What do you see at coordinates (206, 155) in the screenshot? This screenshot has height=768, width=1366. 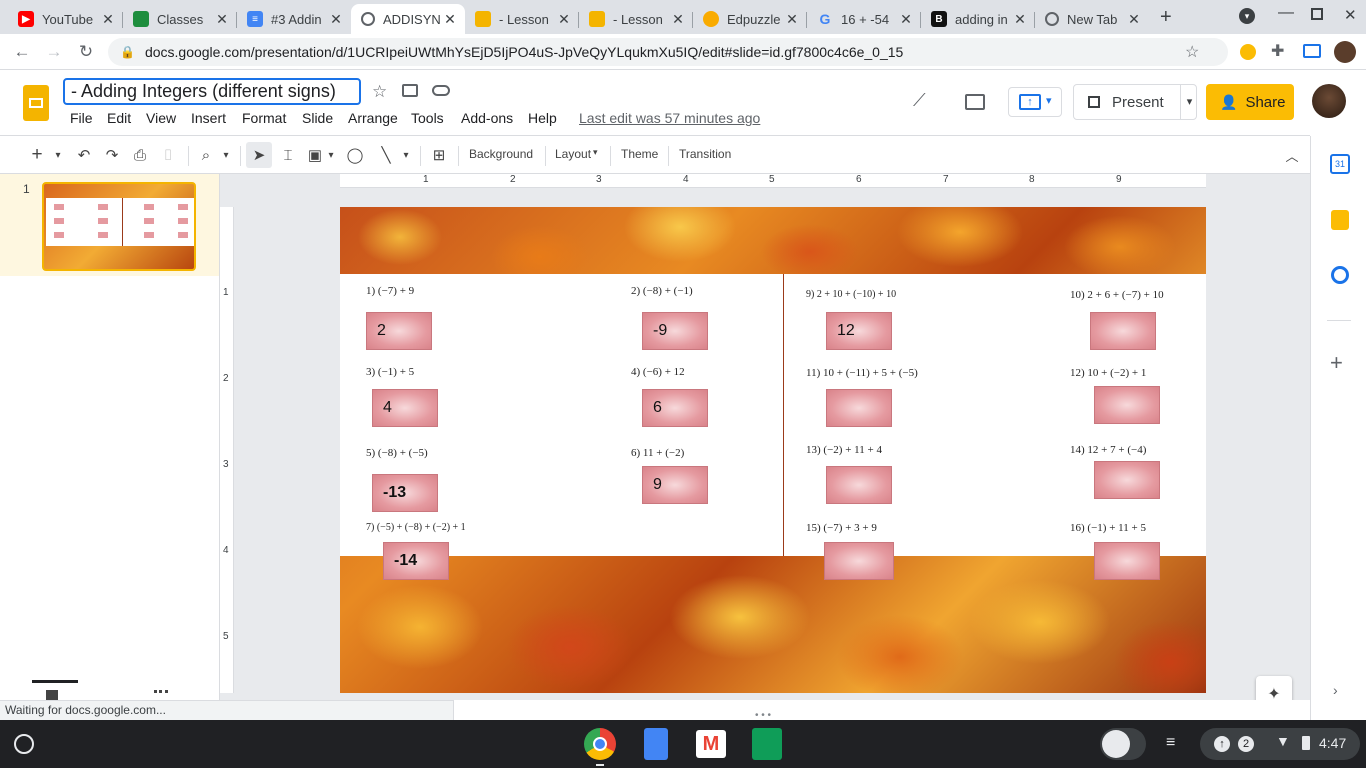 I see `zoom-icon: ⌕` at bounding box center [206, 155].